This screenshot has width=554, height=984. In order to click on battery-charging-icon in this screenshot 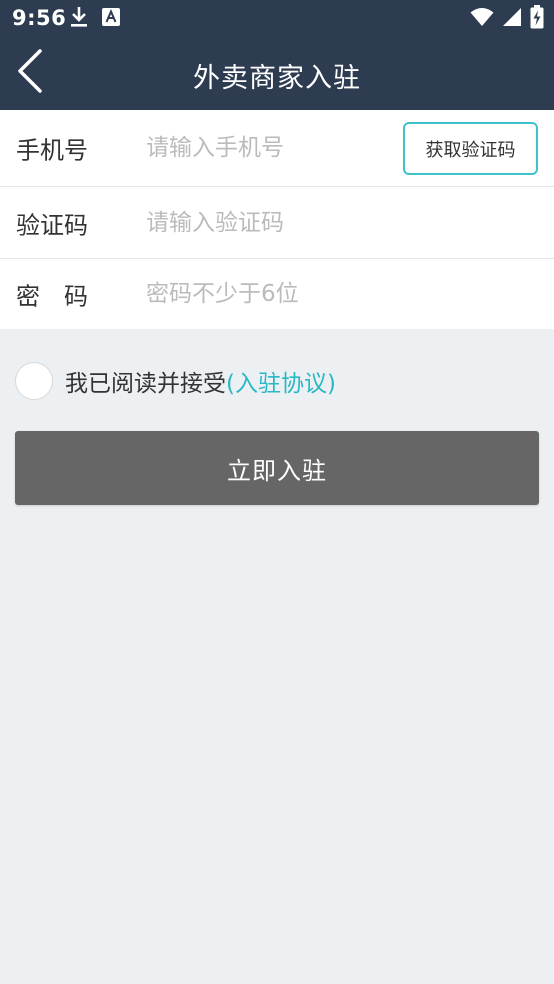, I will do `click(537, 19)`.